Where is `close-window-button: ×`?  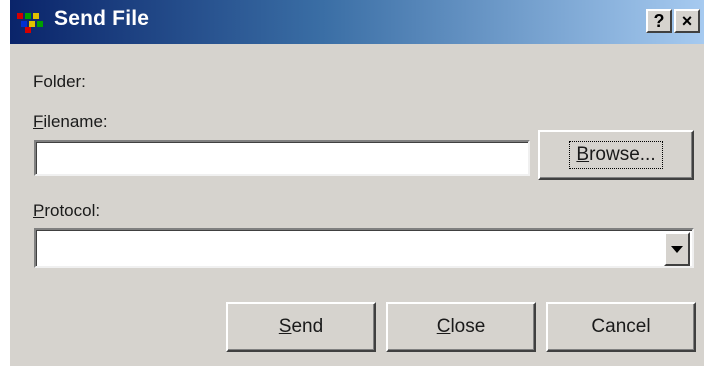 close-window-button: × is located at coordinates (687, 21).